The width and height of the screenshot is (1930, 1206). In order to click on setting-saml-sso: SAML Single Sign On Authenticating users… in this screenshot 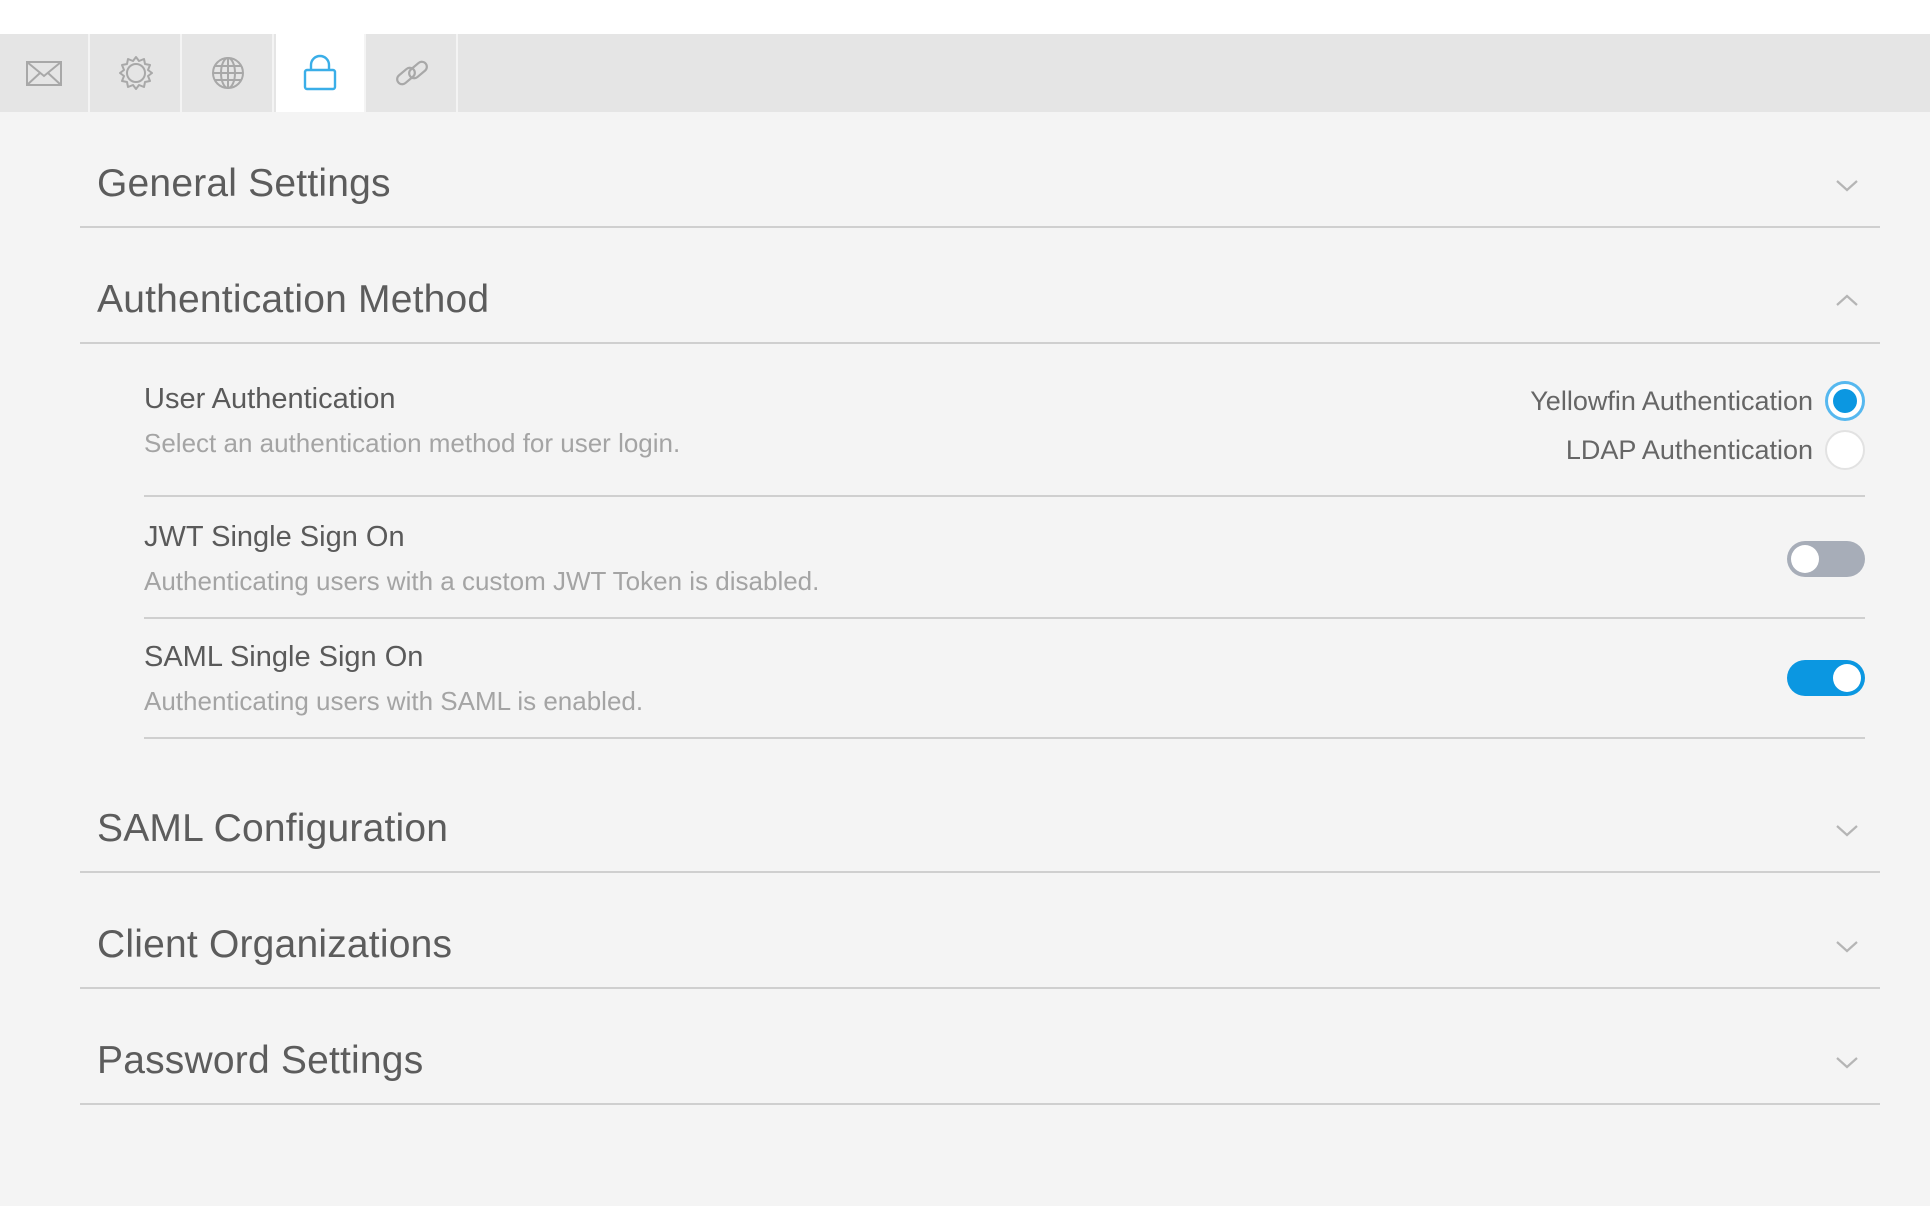, I will do `click(1004, 679)`.